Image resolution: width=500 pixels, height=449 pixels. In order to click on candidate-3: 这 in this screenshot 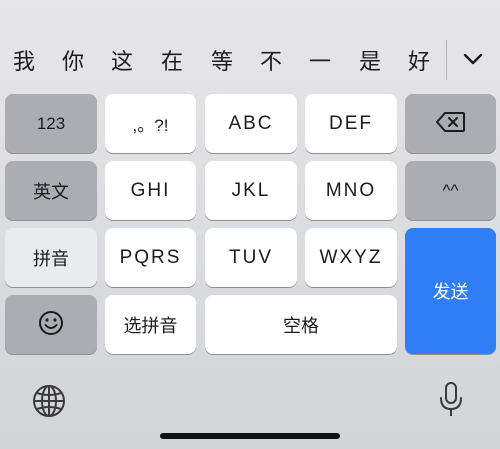, I will do `click(122, 63)`.